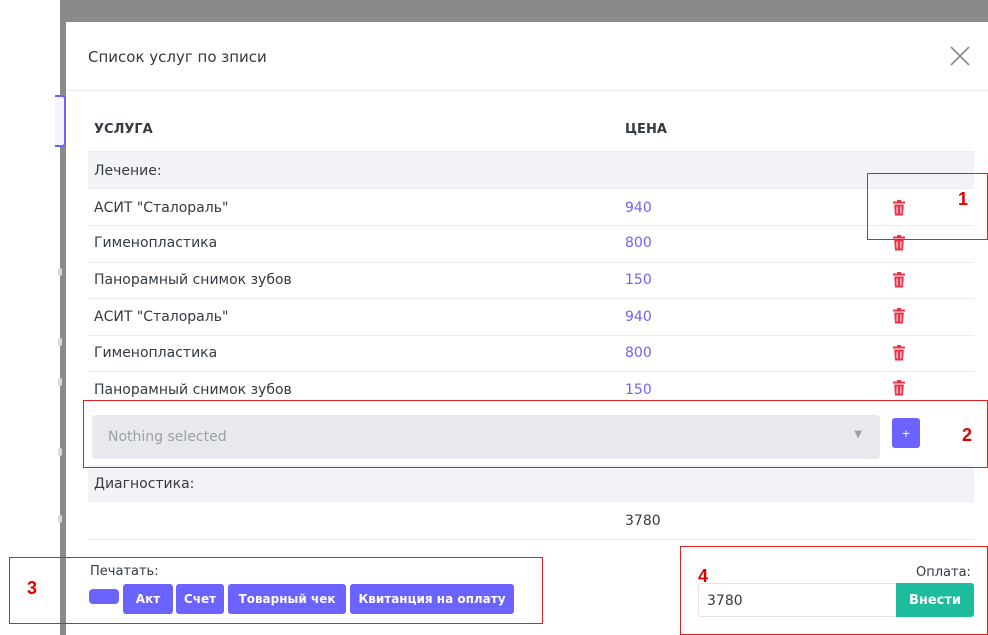 The height and width of the screenshot is (635, 988). What do you see at coordinates (527, 56) in the screenshot?
I see `modal-header: Список услуг по зписи` at bounding box center [527, 56].